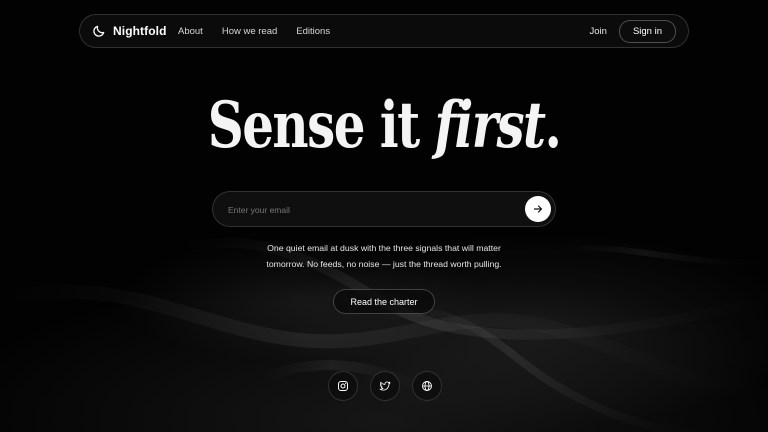 This screenshot has height=432, width=768. Describe the element at coordinates (647, 31) in the screenshot. I see `sign-in-button: Sign in` at that location.